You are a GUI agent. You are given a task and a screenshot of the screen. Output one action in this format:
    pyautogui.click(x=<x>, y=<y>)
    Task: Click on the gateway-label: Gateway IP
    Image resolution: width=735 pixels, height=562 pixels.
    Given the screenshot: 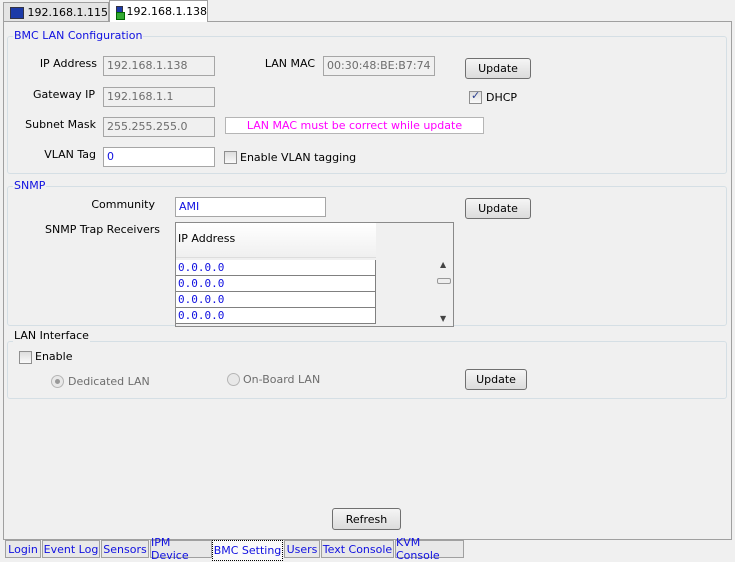 What is the action you would take?
    pyautogui.click(x=64, y=94)
    